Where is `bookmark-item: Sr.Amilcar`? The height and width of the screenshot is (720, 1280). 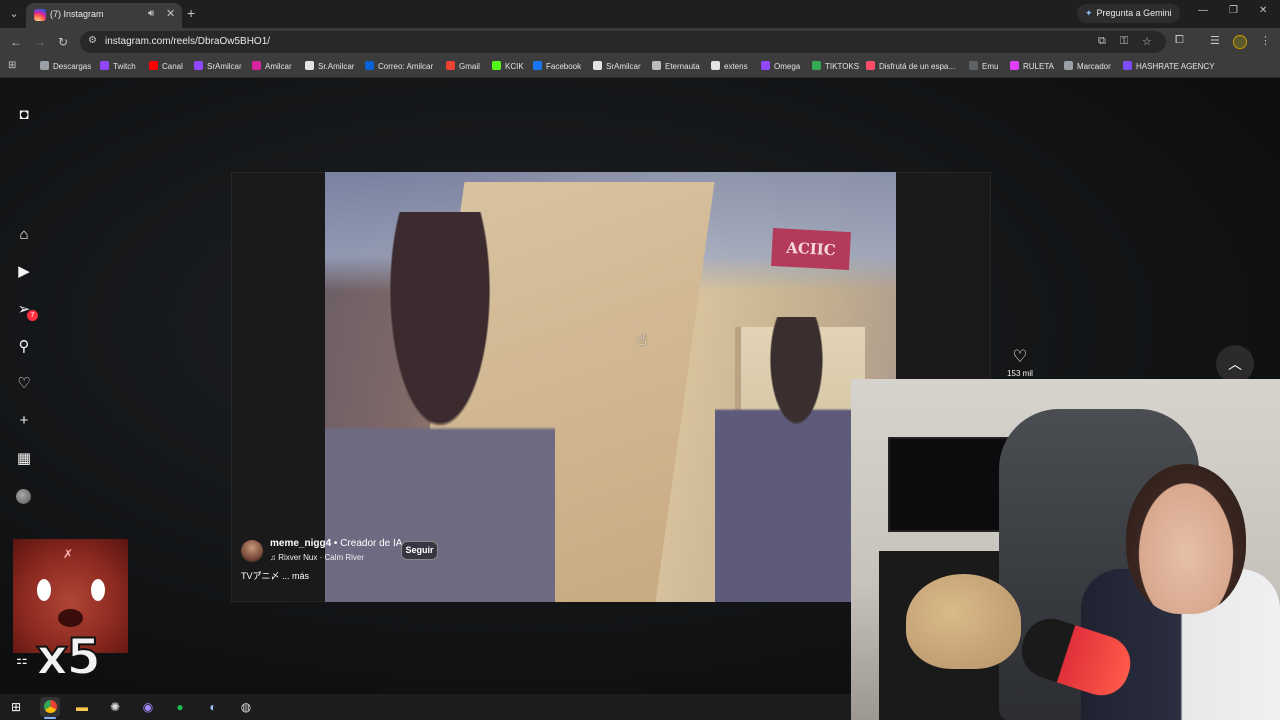
bookmark-item: Sr.Amilcar is located at coordinates (329, 66).